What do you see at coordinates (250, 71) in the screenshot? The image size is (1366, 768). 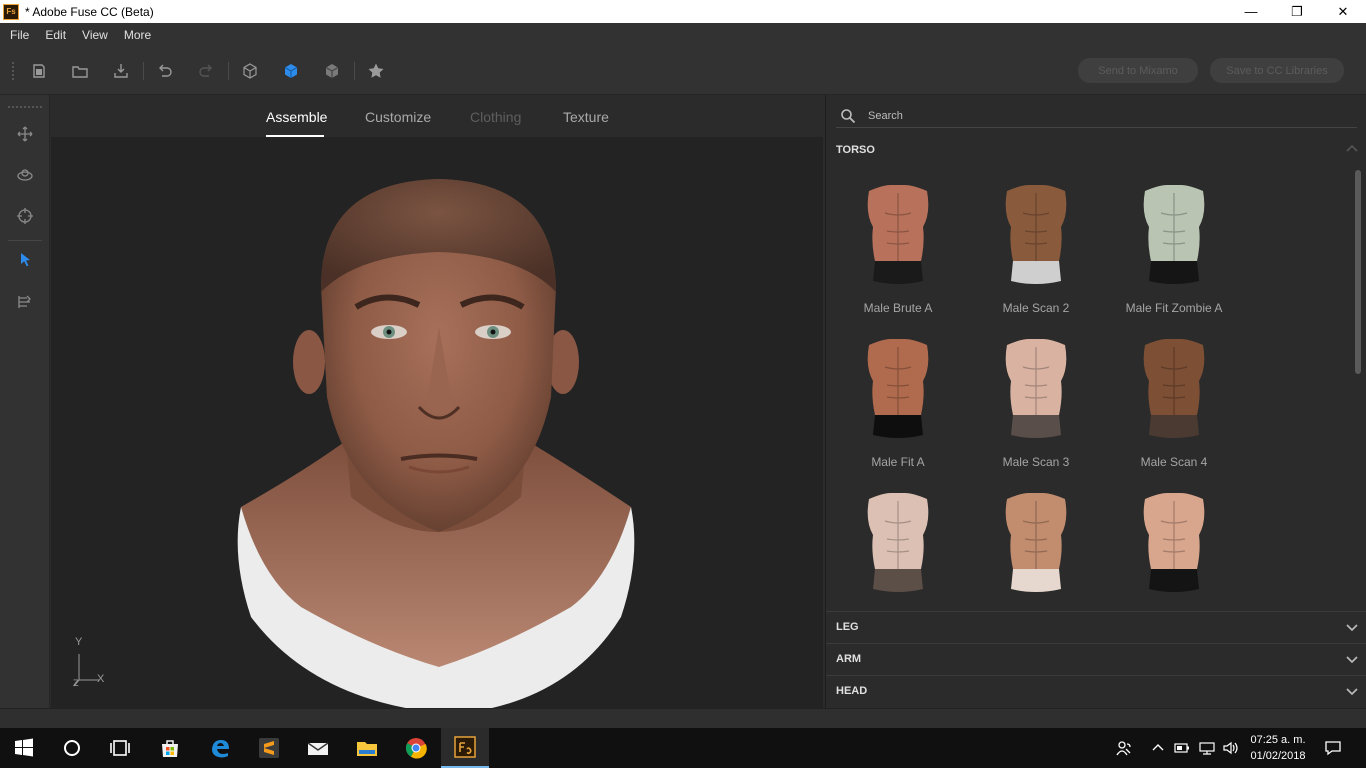 I see `wireframe-cube-icon` at bounding box center [250, 71].